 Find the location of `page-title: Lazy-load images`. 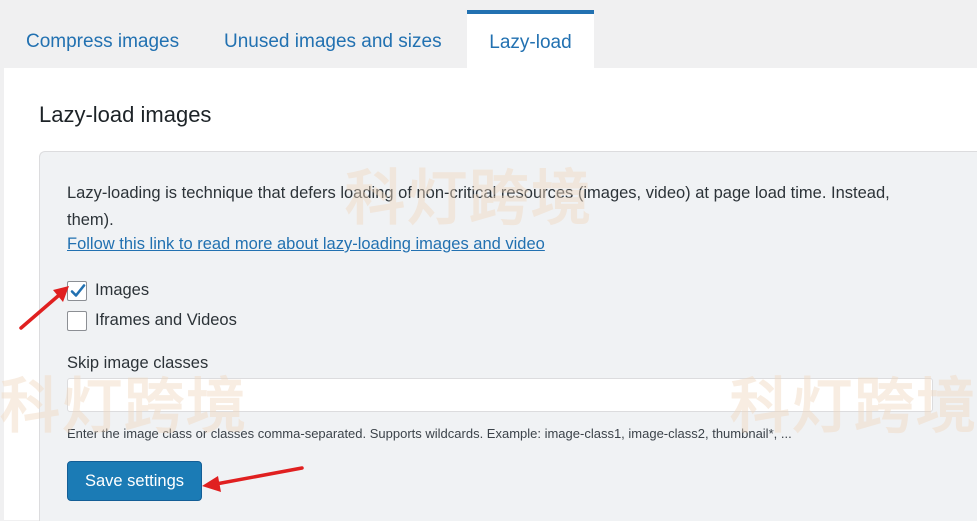

page-title: Lazy-load images is located at coordinates (125, 114).